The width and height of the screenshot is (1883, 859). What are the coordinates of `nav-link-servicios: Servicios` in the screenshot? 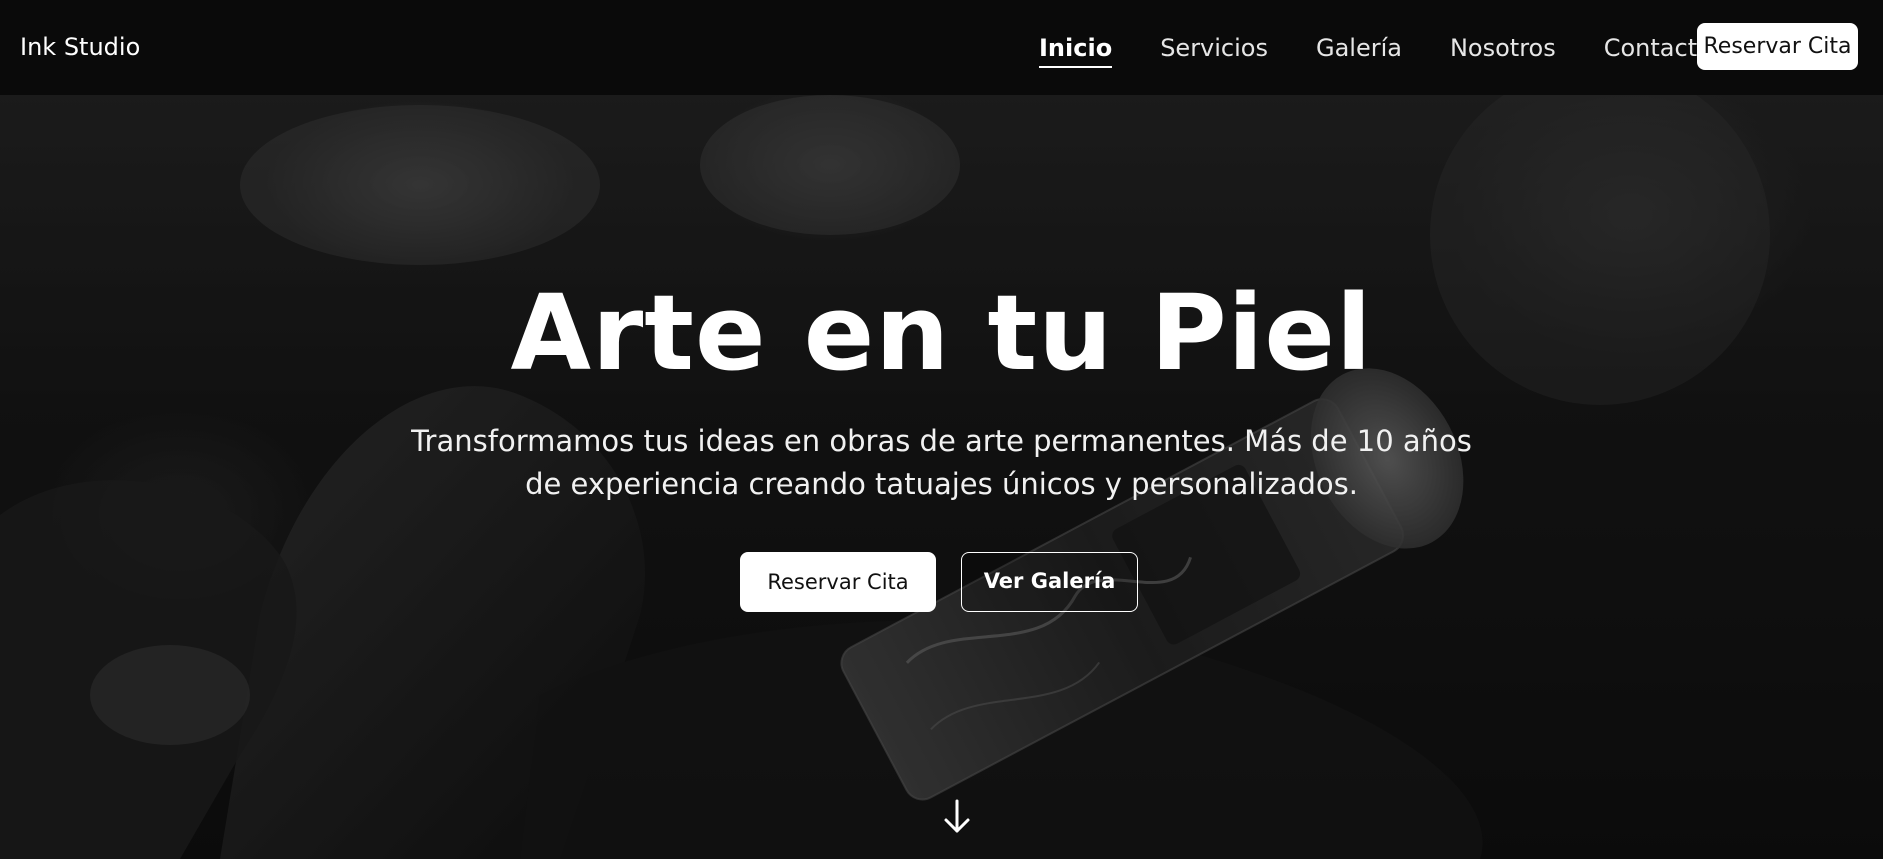 It's located at (1214, 48).